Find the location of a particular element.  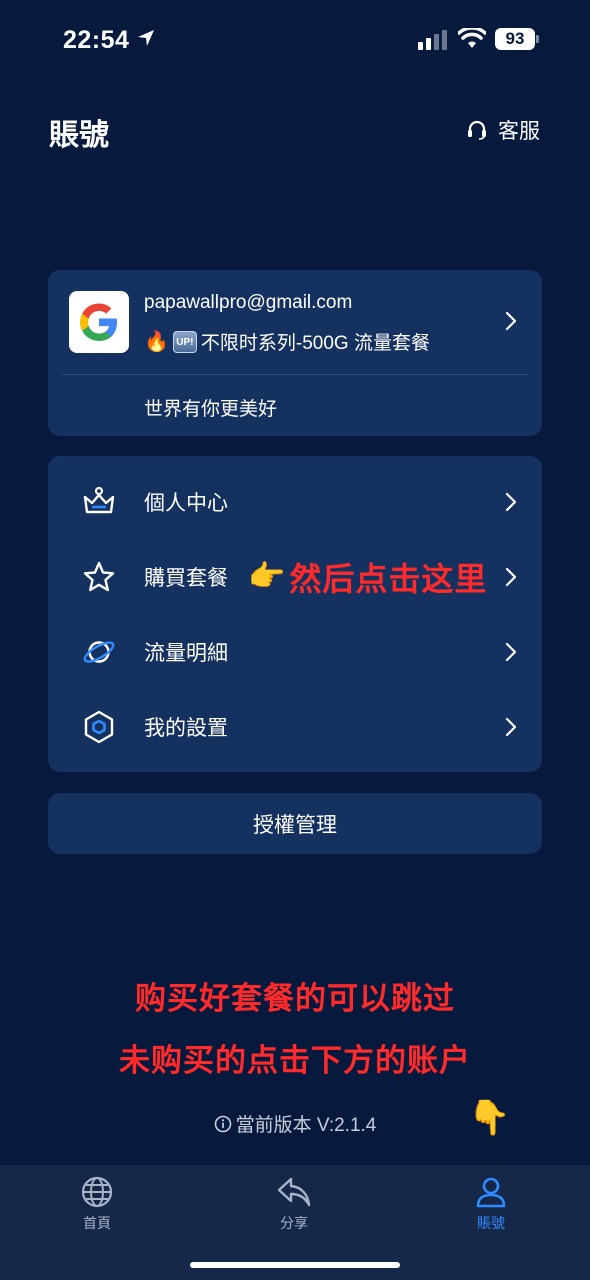

location-arrow-icon is located at coordinates (146, 38).